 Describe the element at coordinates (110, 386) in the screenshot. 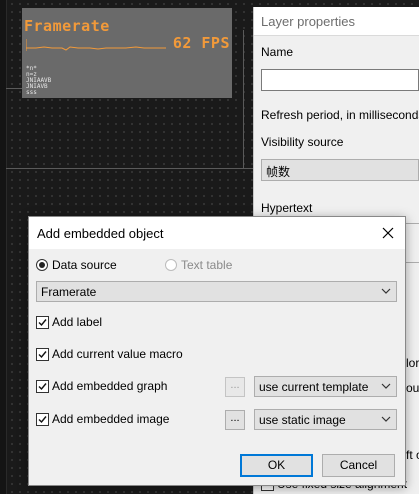

I see `add-graph-text: Add embedded graph` at that location.